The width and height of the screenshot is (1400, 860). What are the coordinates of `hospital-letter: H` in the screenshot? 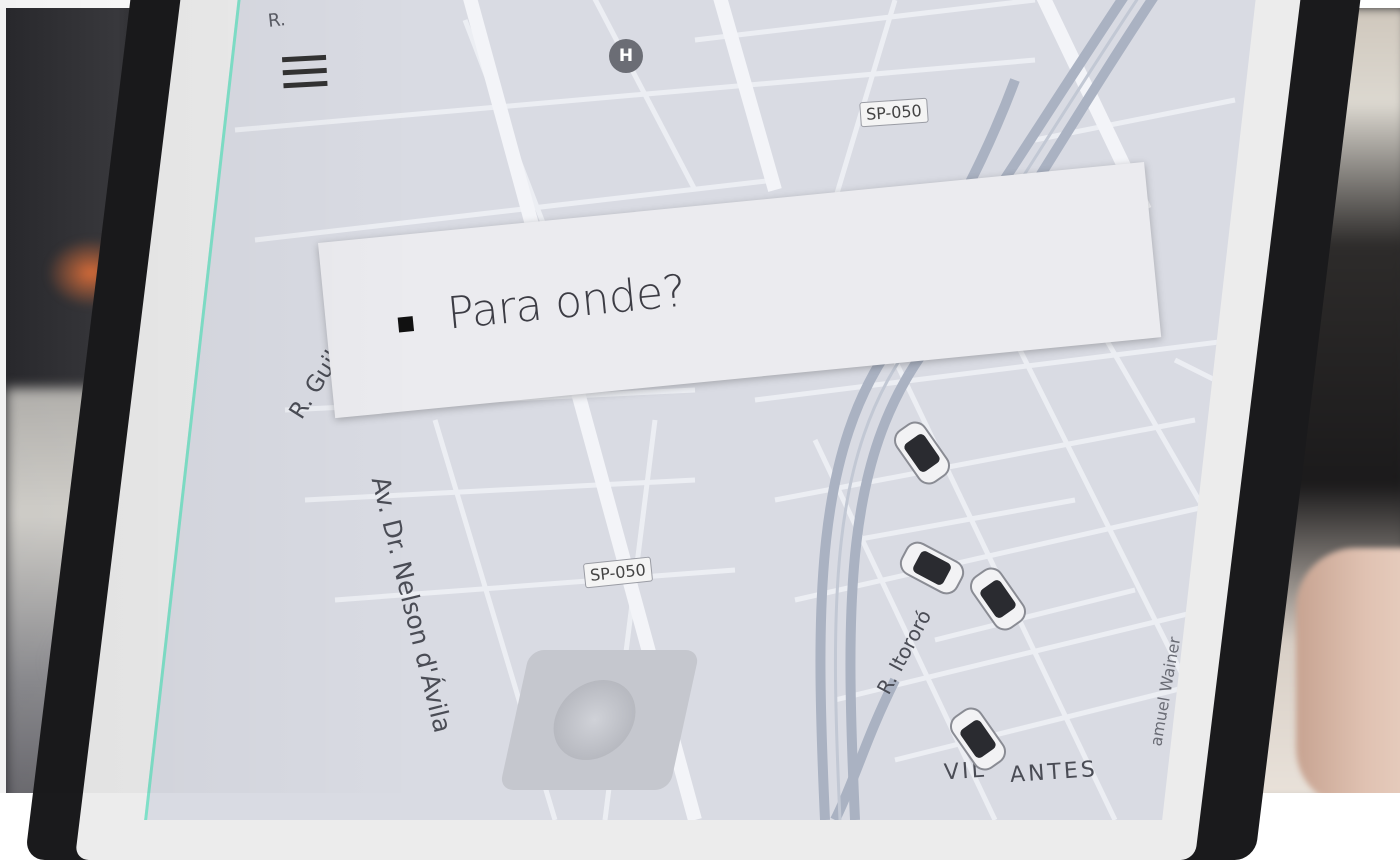 It's located at (626, 56).